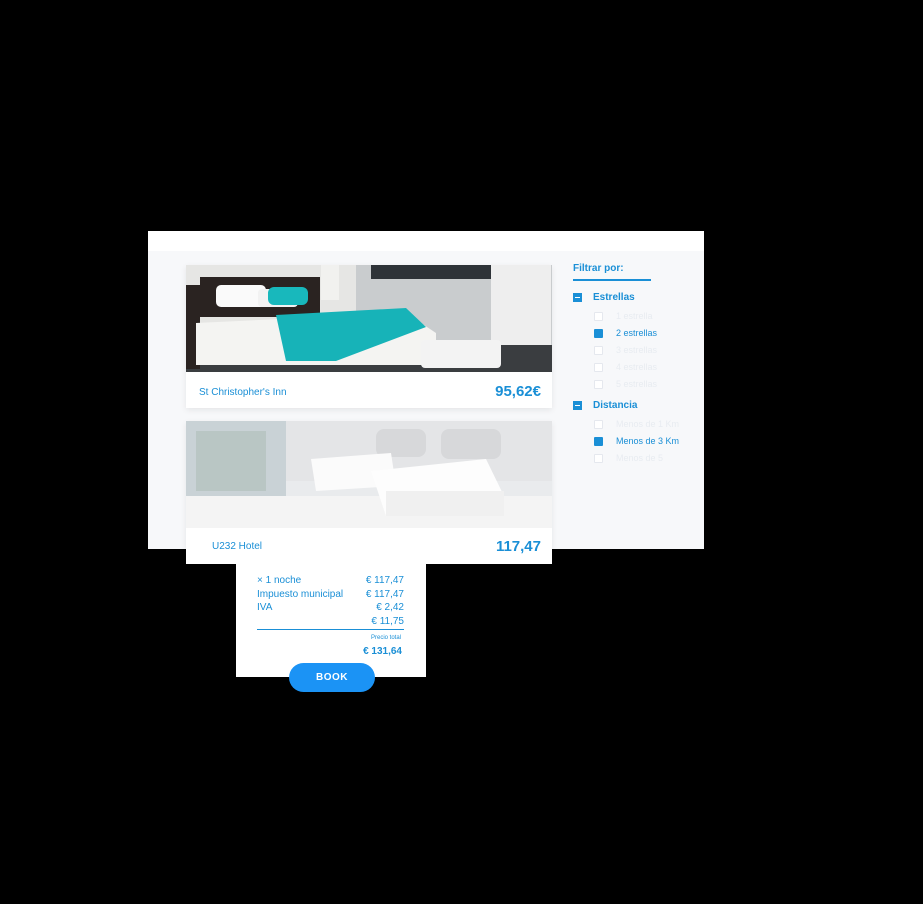 This screenshot has height=904, width=923. I want to click on filter-option: 4 estrellas, so click(625, 367).